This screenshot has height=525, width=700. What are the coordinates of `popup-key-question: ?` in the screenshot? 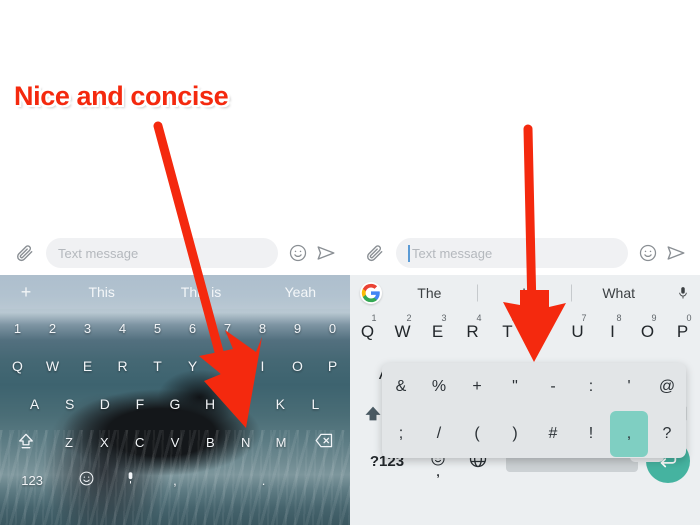 It's located at (667, 435).